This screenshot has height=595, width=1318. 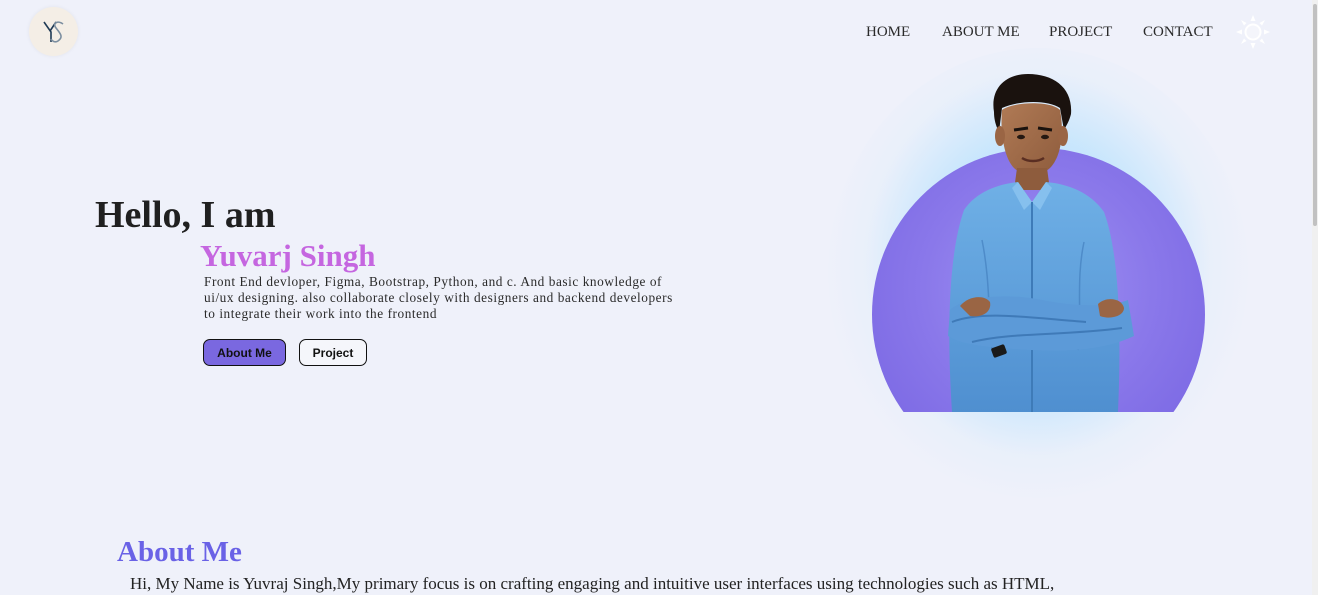 What do you see at coordinates (1041, 243) in the screenshot?
I see `person-illustration` at bounding box center [1041, 243].